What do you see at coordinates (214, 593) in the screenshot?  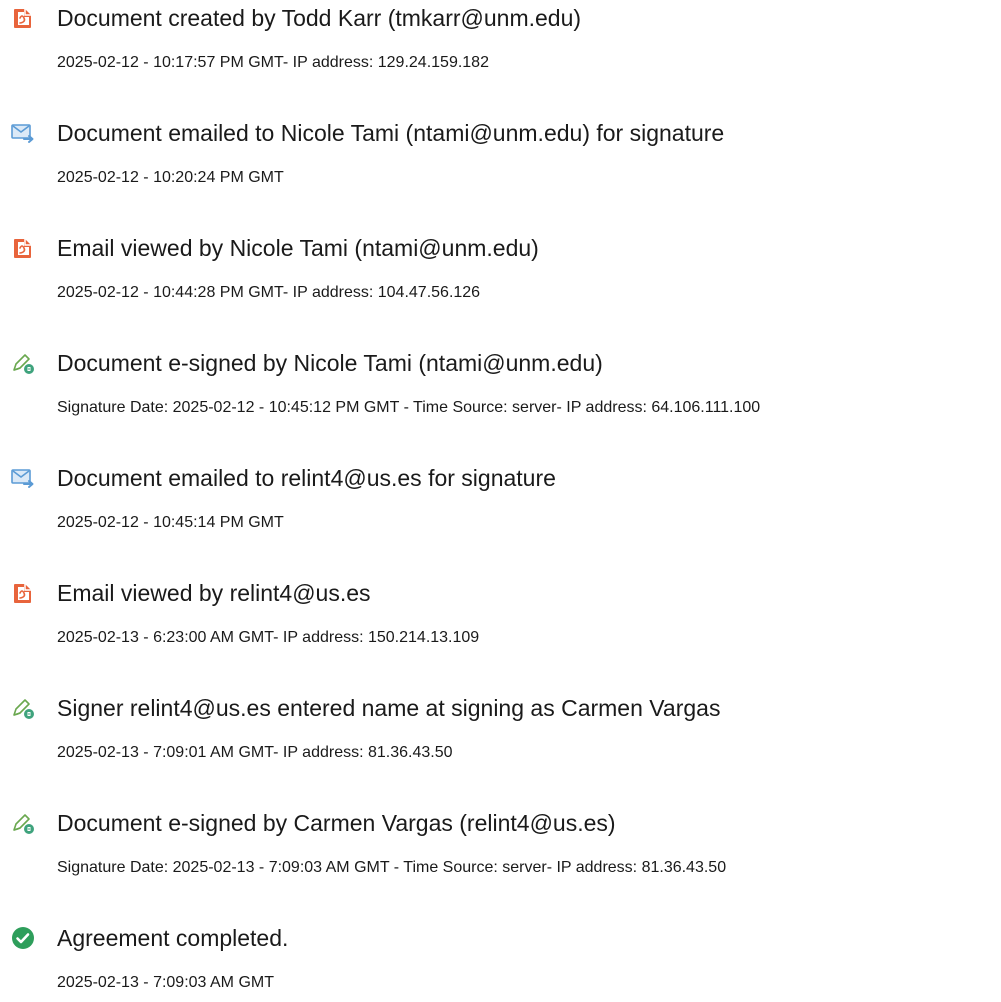 I see `event-title: Email viewed by relint4@us.es` at bounding box center [214, 593].